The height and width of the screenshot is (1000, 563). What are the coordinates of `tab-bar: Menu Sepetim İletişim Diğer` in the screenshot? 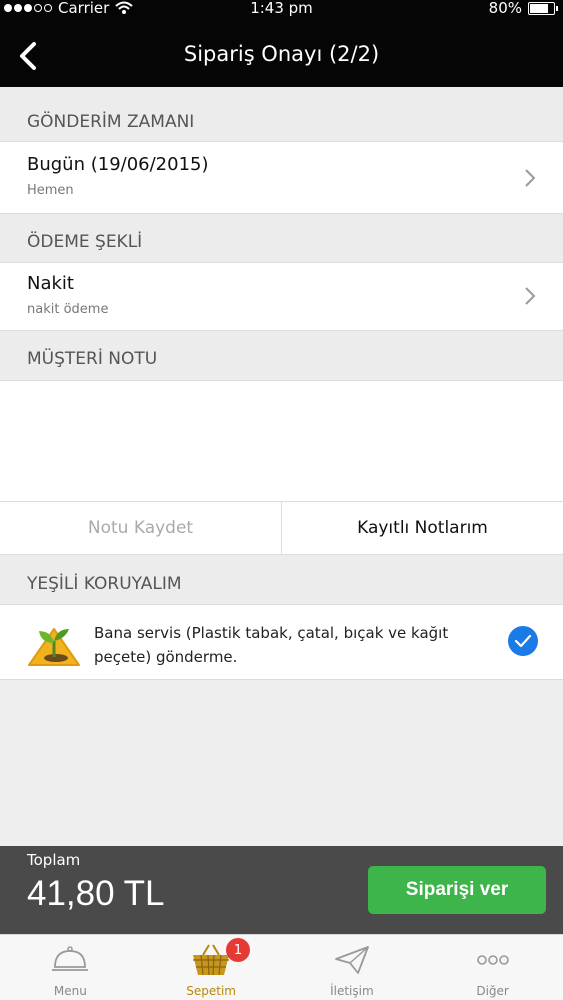 It's located at (281, 967).